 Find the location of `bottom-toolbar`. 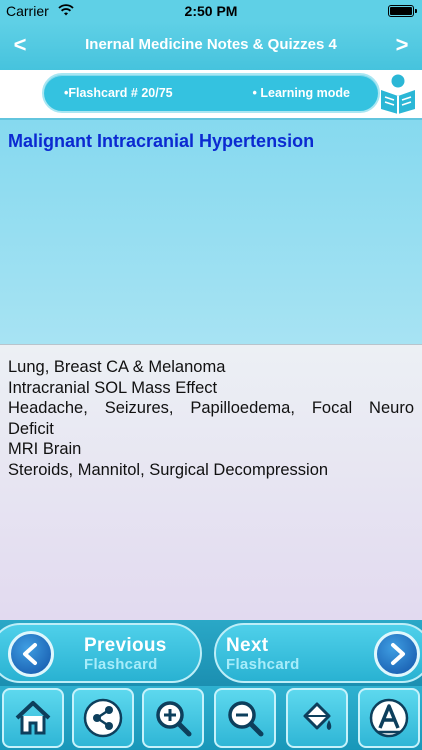

bottom-toolbar is located at coordinates (211, 718).